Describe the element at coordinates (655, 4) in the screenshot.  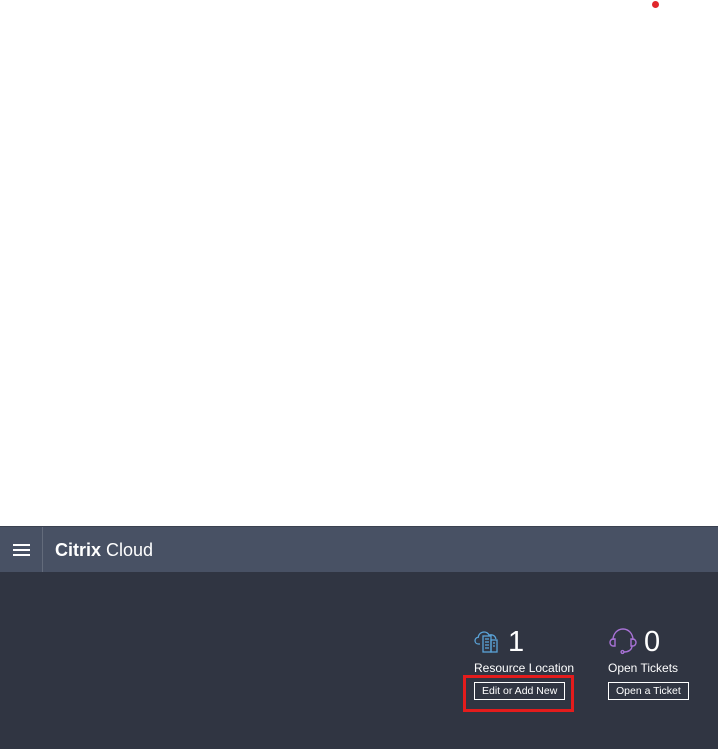
I see `notification-dot` at that location.